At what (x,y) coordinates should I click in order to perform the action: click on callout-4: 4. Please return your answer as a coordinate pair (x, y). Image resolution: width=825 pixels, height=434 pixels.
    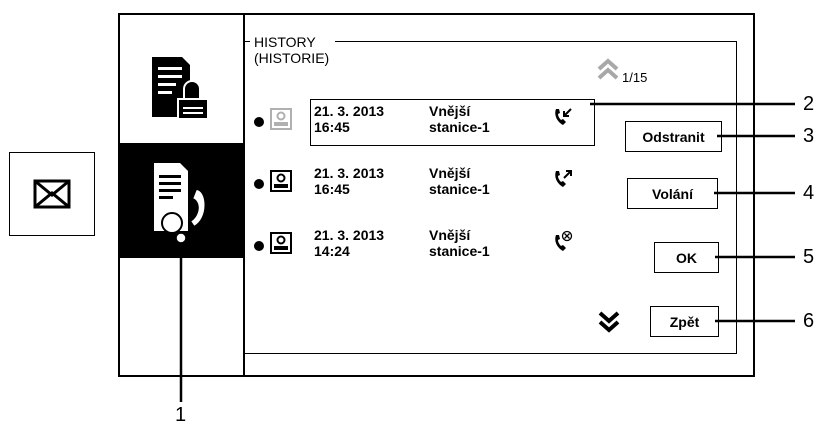
    Looking at the image, I should click on (809, 193).